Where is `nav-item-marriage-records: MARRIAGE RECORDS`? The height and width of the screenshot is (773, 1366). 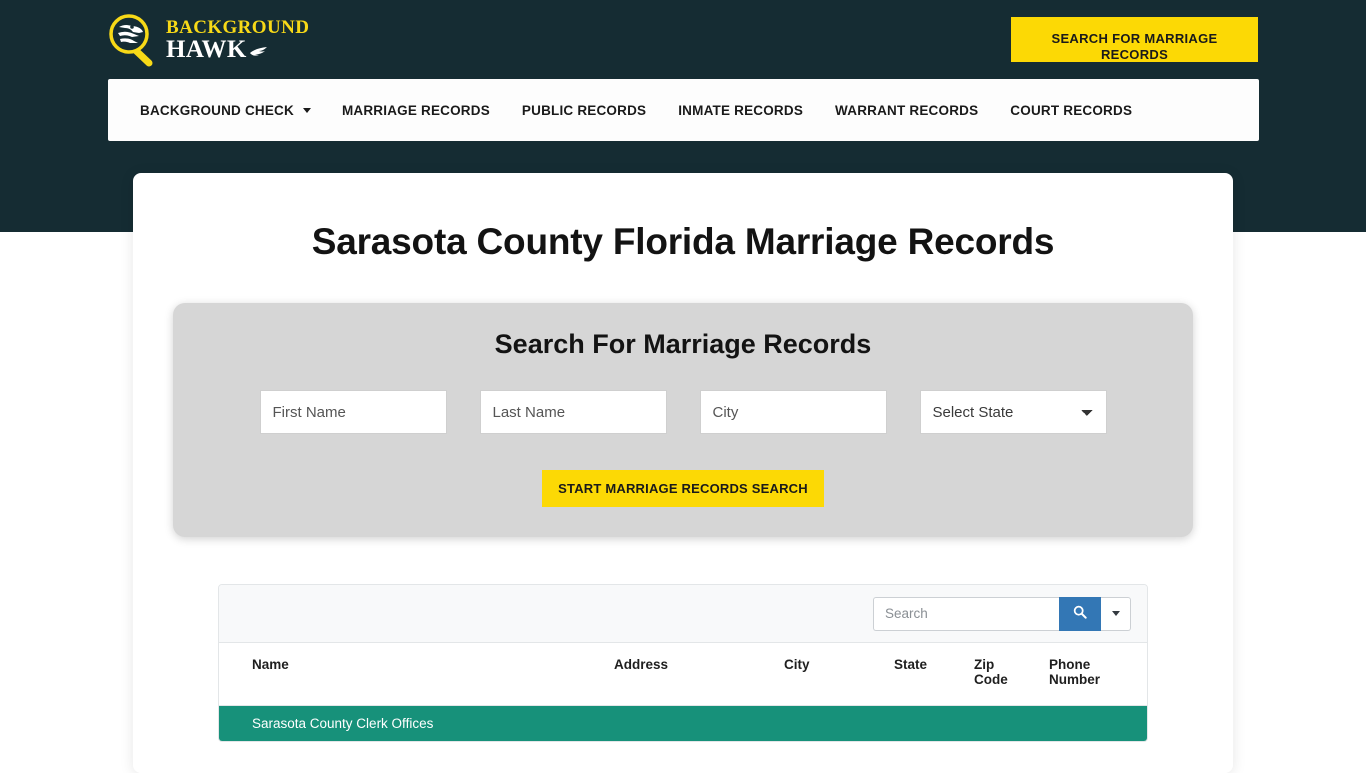
nav-item-marriage-records: MARRIAGE RECORDS is located at coordinates (416, 110).